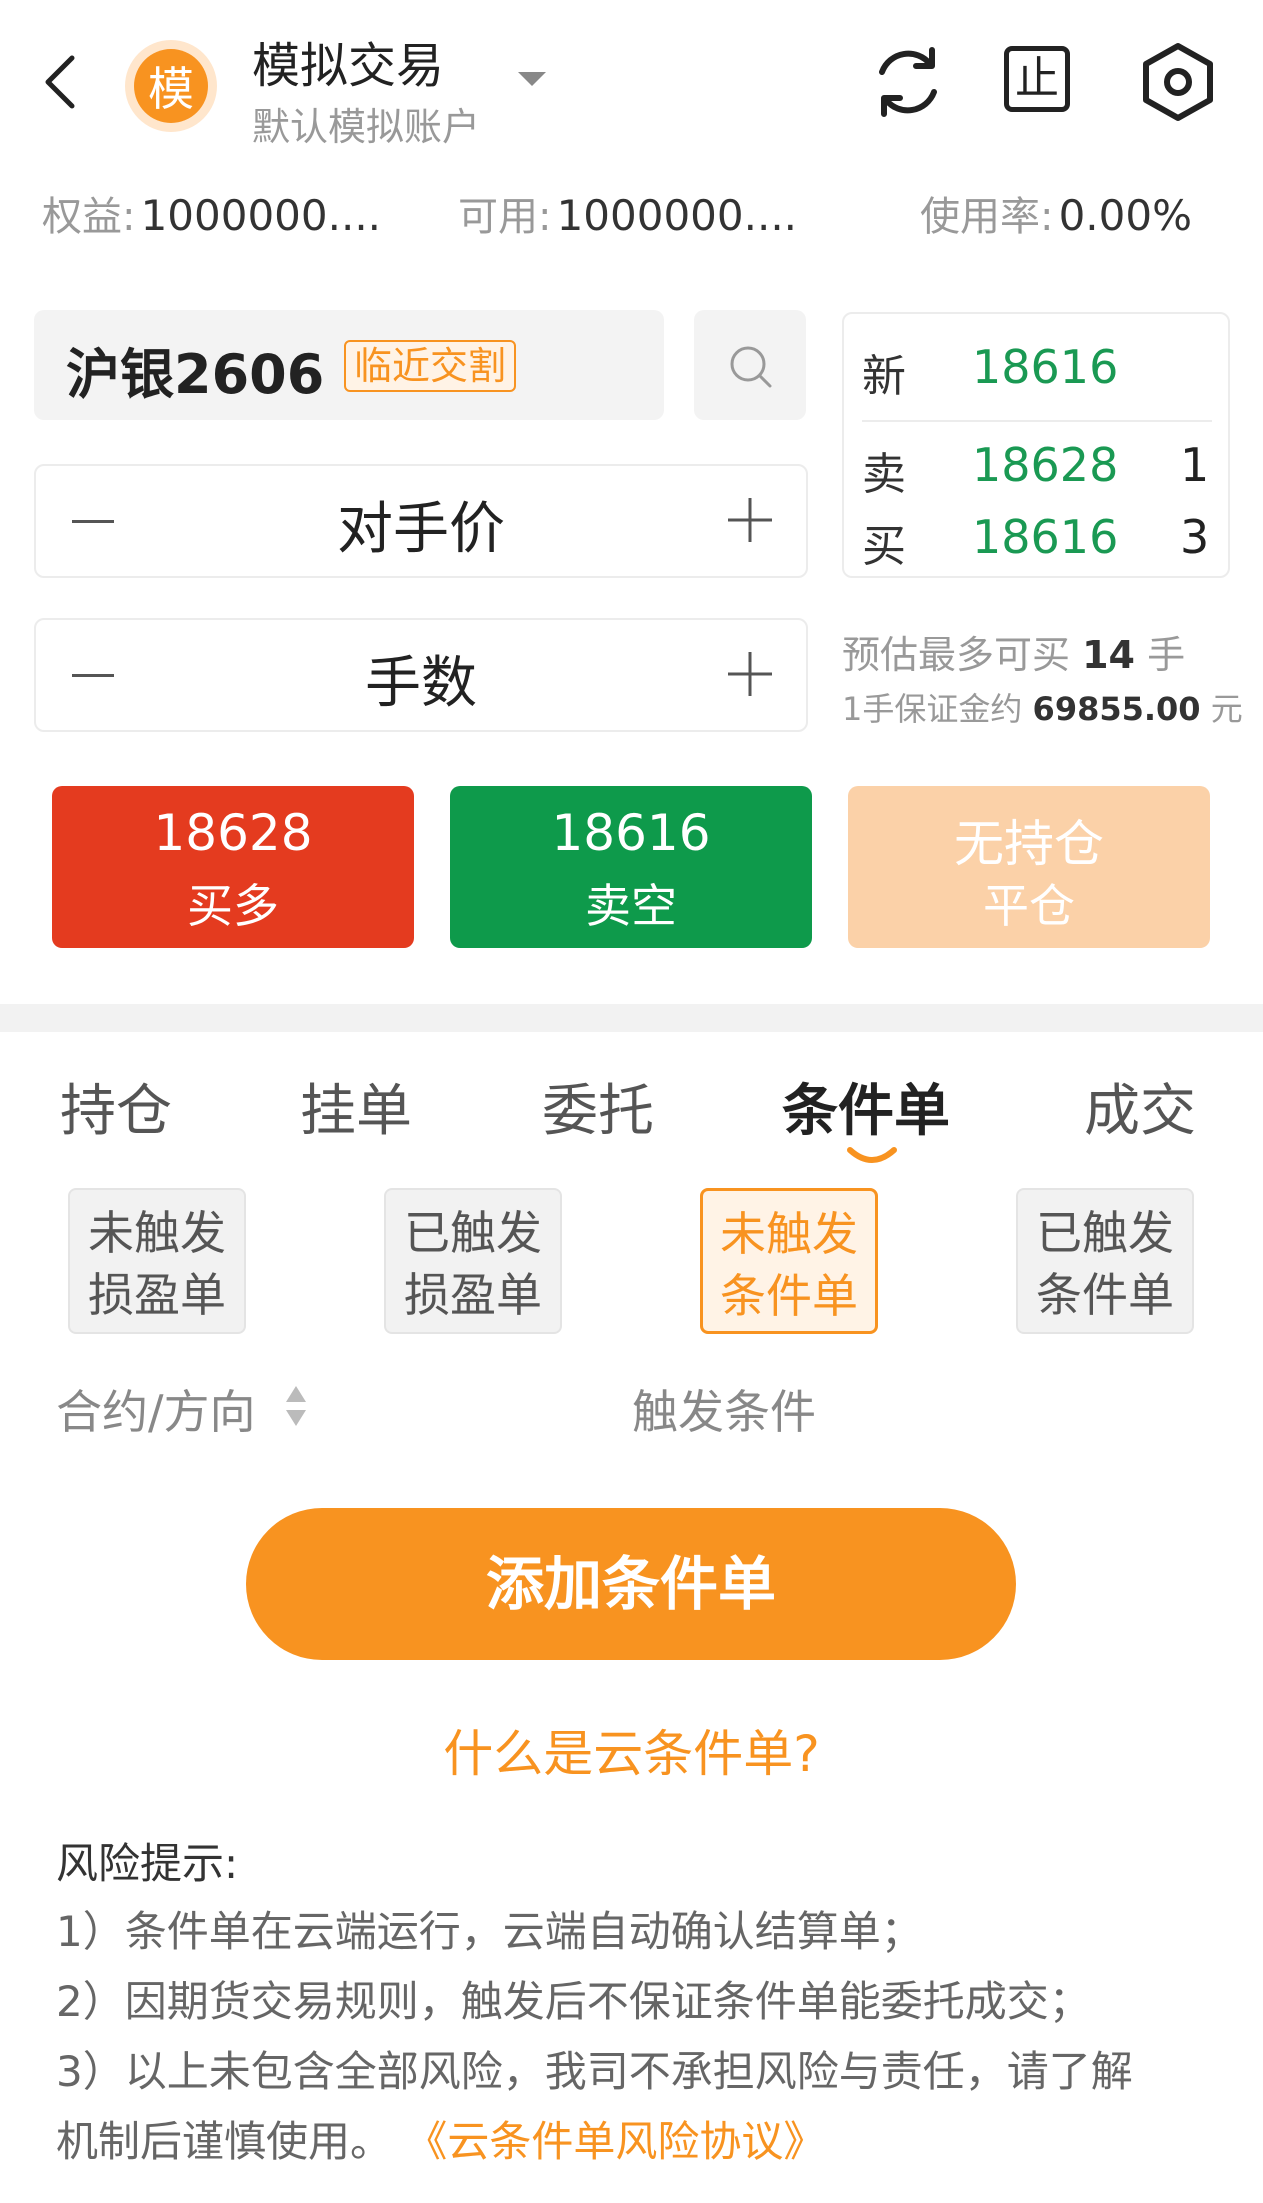 The width and height of the screenshot is (1263, 2203). Describe the element at coordinates (573, 2001) in the screenshot. I see `risk-line-2: 2）因期货交易规则，触发后不保证条件单能委托成交；` at that location.